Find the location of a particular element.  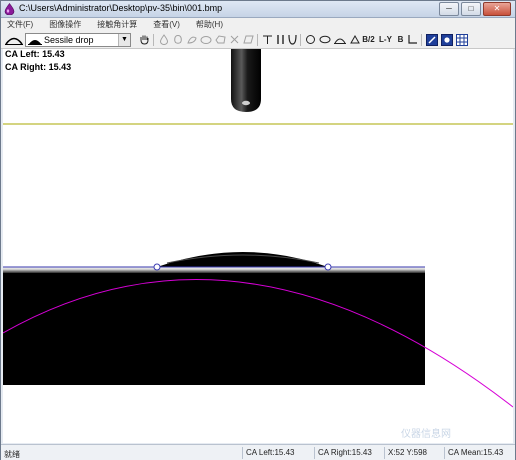

drop-outline-icon is located at coordinates (163, 39).